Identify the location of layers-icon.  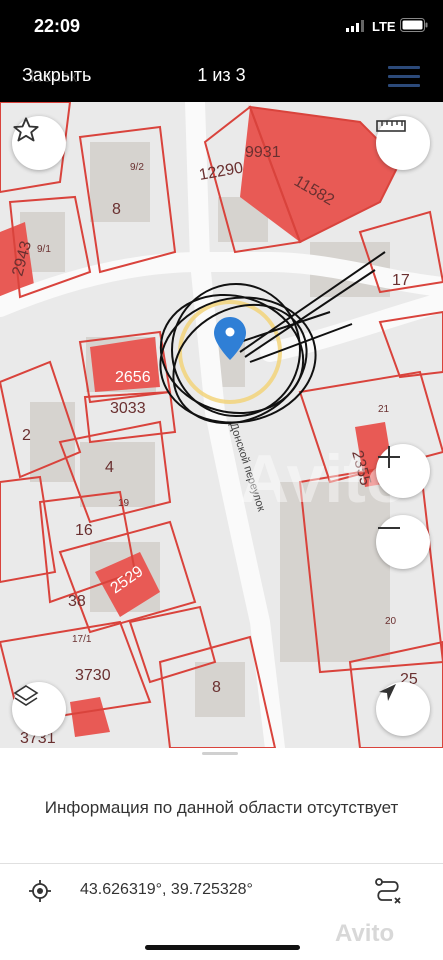
(26, 695).